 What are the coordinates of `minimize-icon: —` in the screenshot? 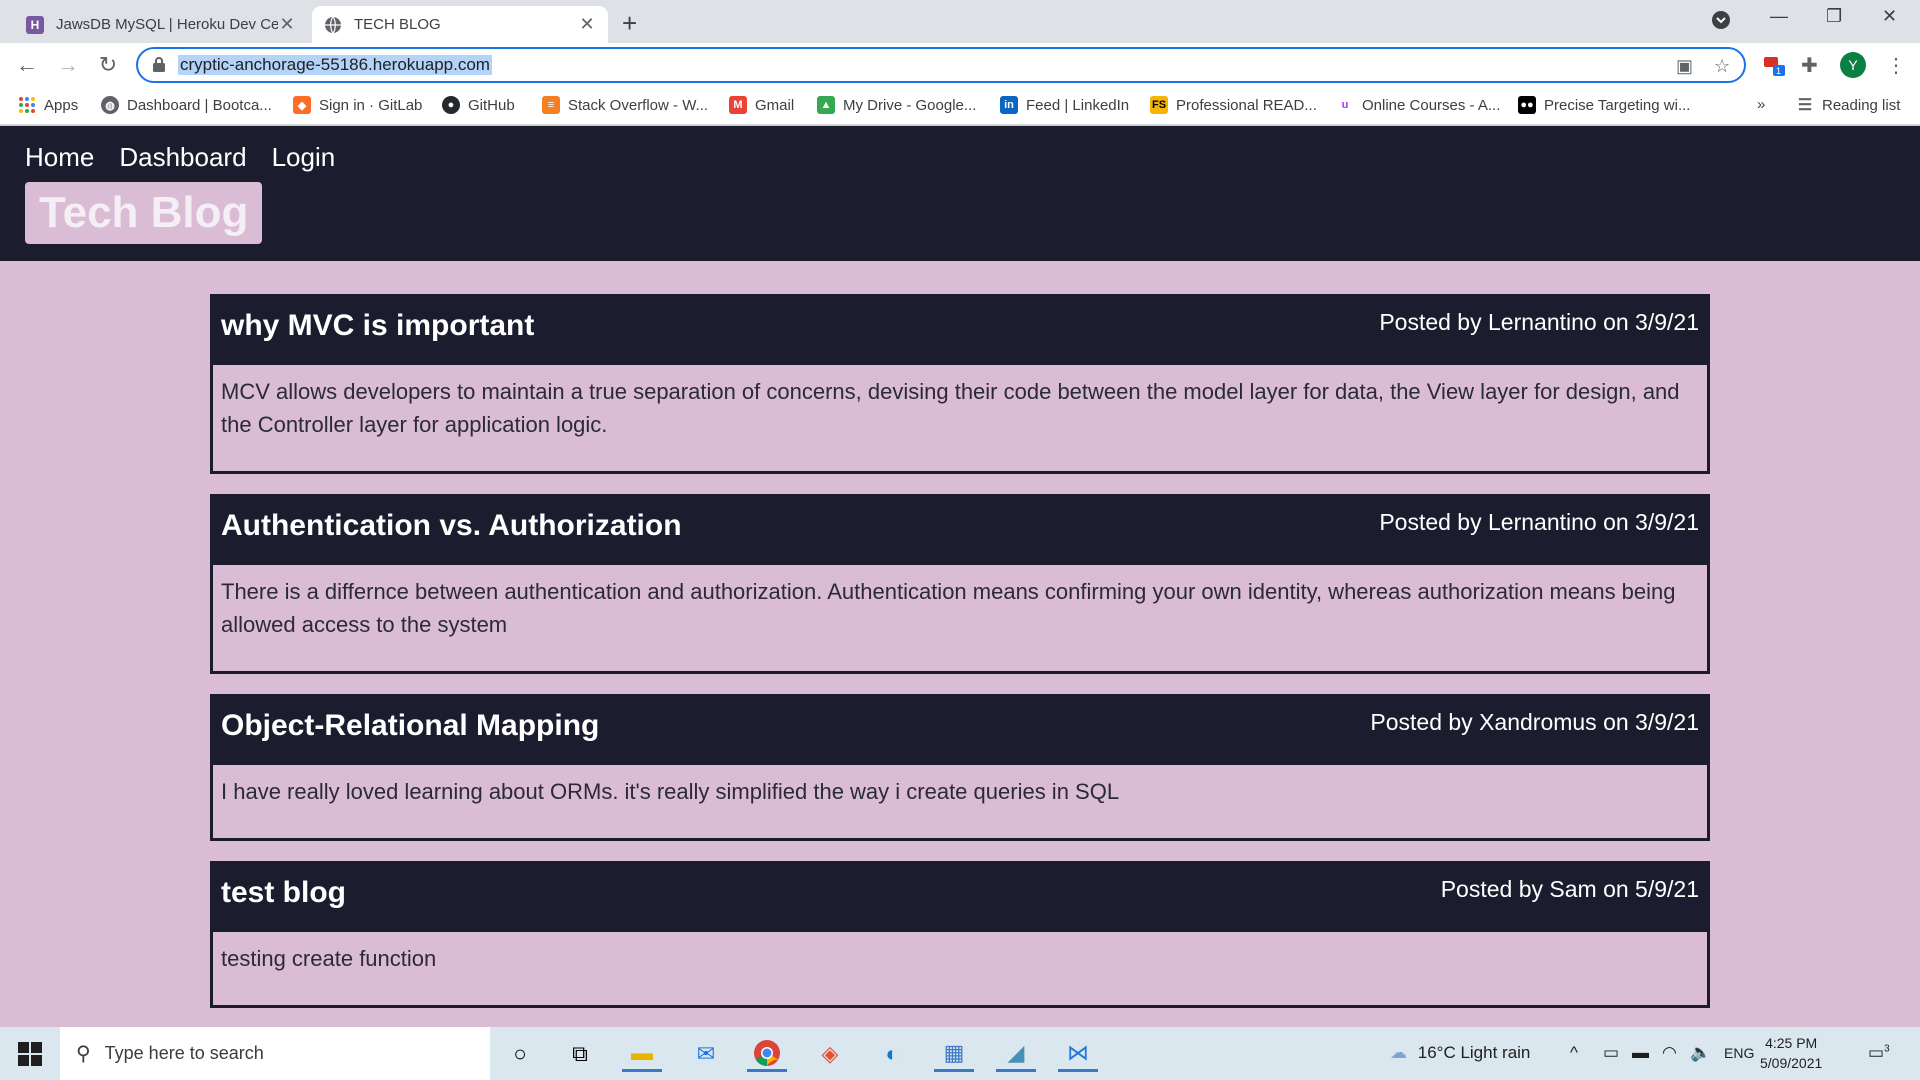 It's located at (1779, 16).